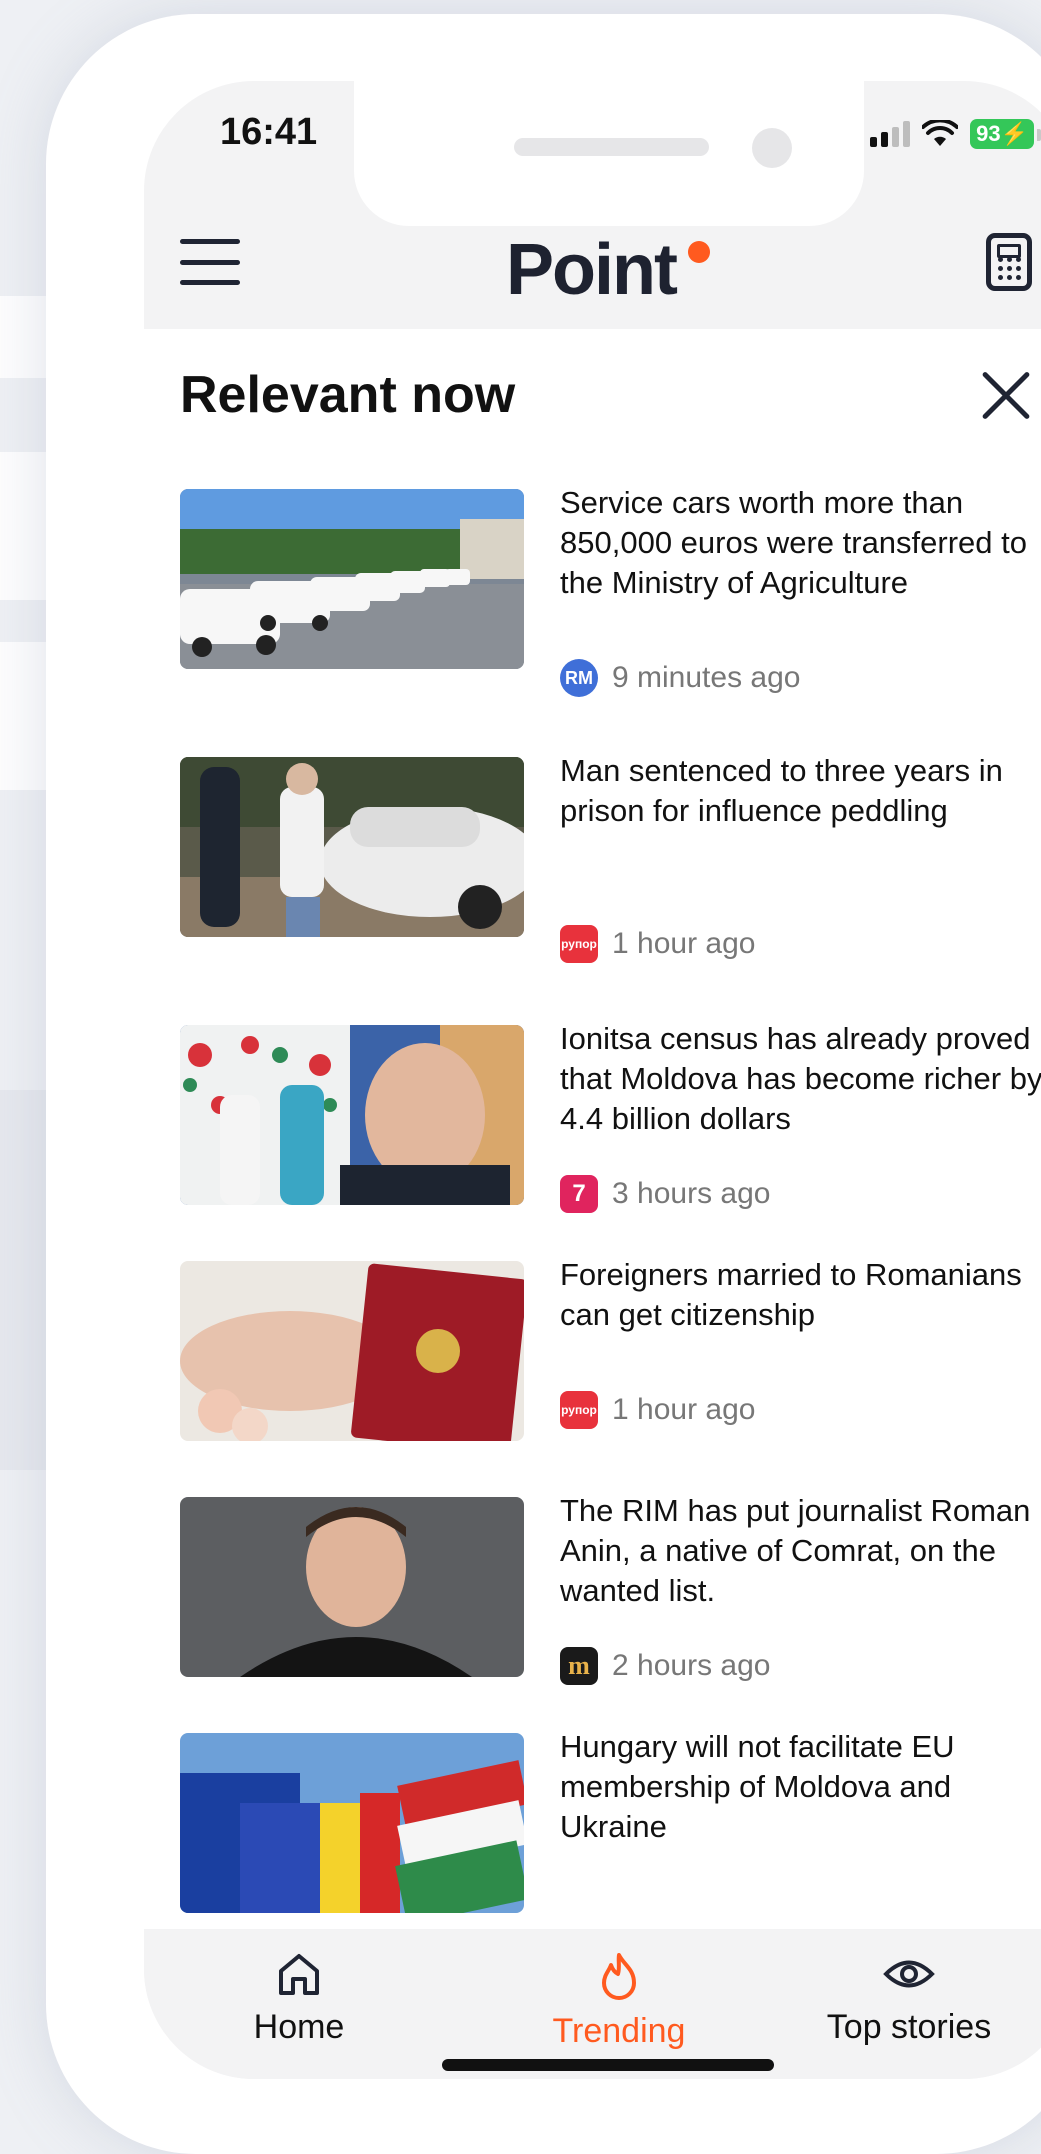 This screenshot has width=1041, height=2154. Describe the element at coordinates (619, 1976) in the screenshot. I see `flame-icon` at that location.